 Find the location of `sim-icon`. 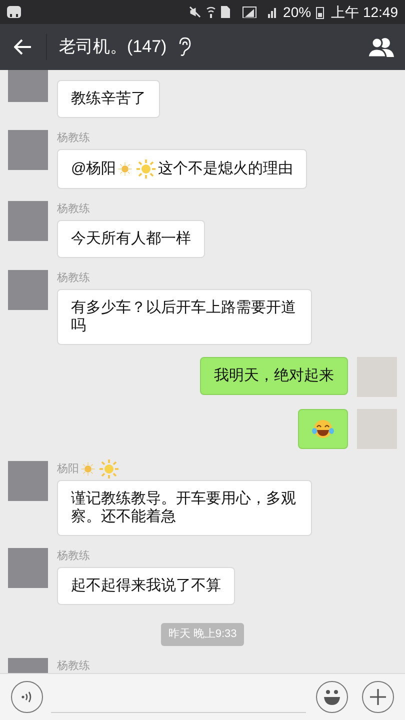

sim-icon is located at coordinates (225, 12).